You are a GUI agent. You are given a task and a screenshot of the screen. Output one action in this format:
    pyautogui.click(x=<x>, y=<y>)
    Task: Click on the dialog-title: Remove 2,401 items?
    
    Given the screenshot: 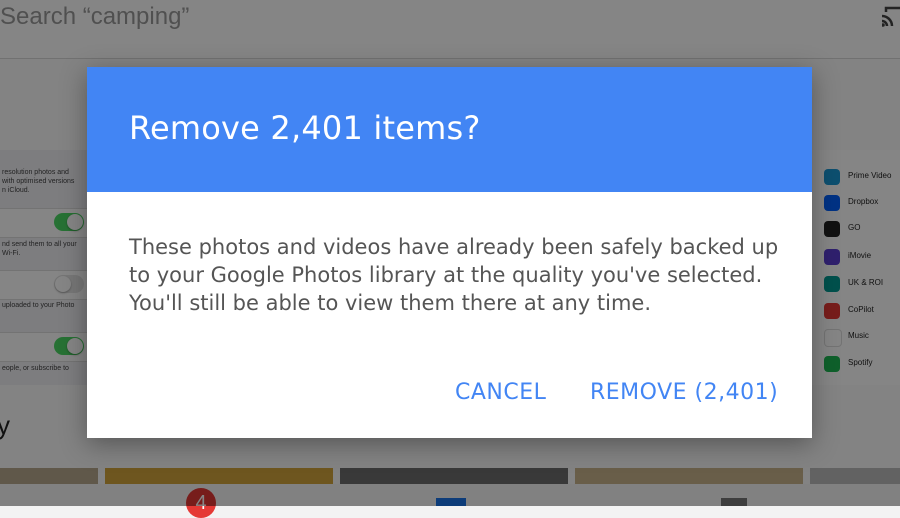 What is the action you would take?
    pyautogui.click(x=305, y=128)
    